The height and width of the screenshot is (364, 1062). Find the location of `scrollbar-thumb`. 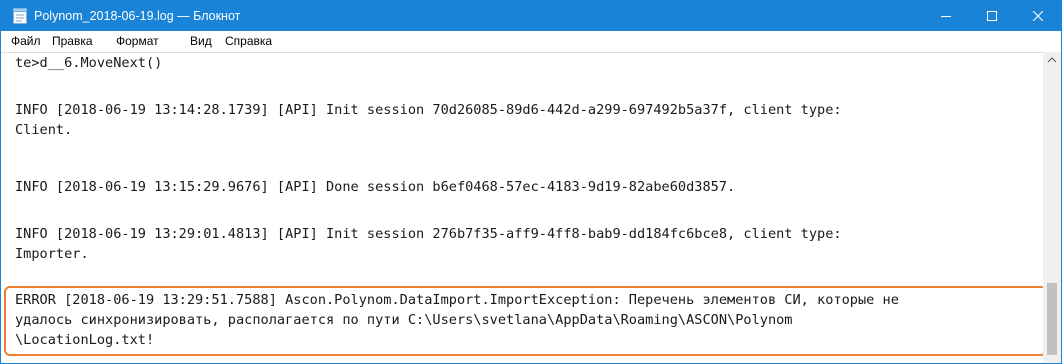

scrollbar-thumb is located at coordinates (1052, 319).